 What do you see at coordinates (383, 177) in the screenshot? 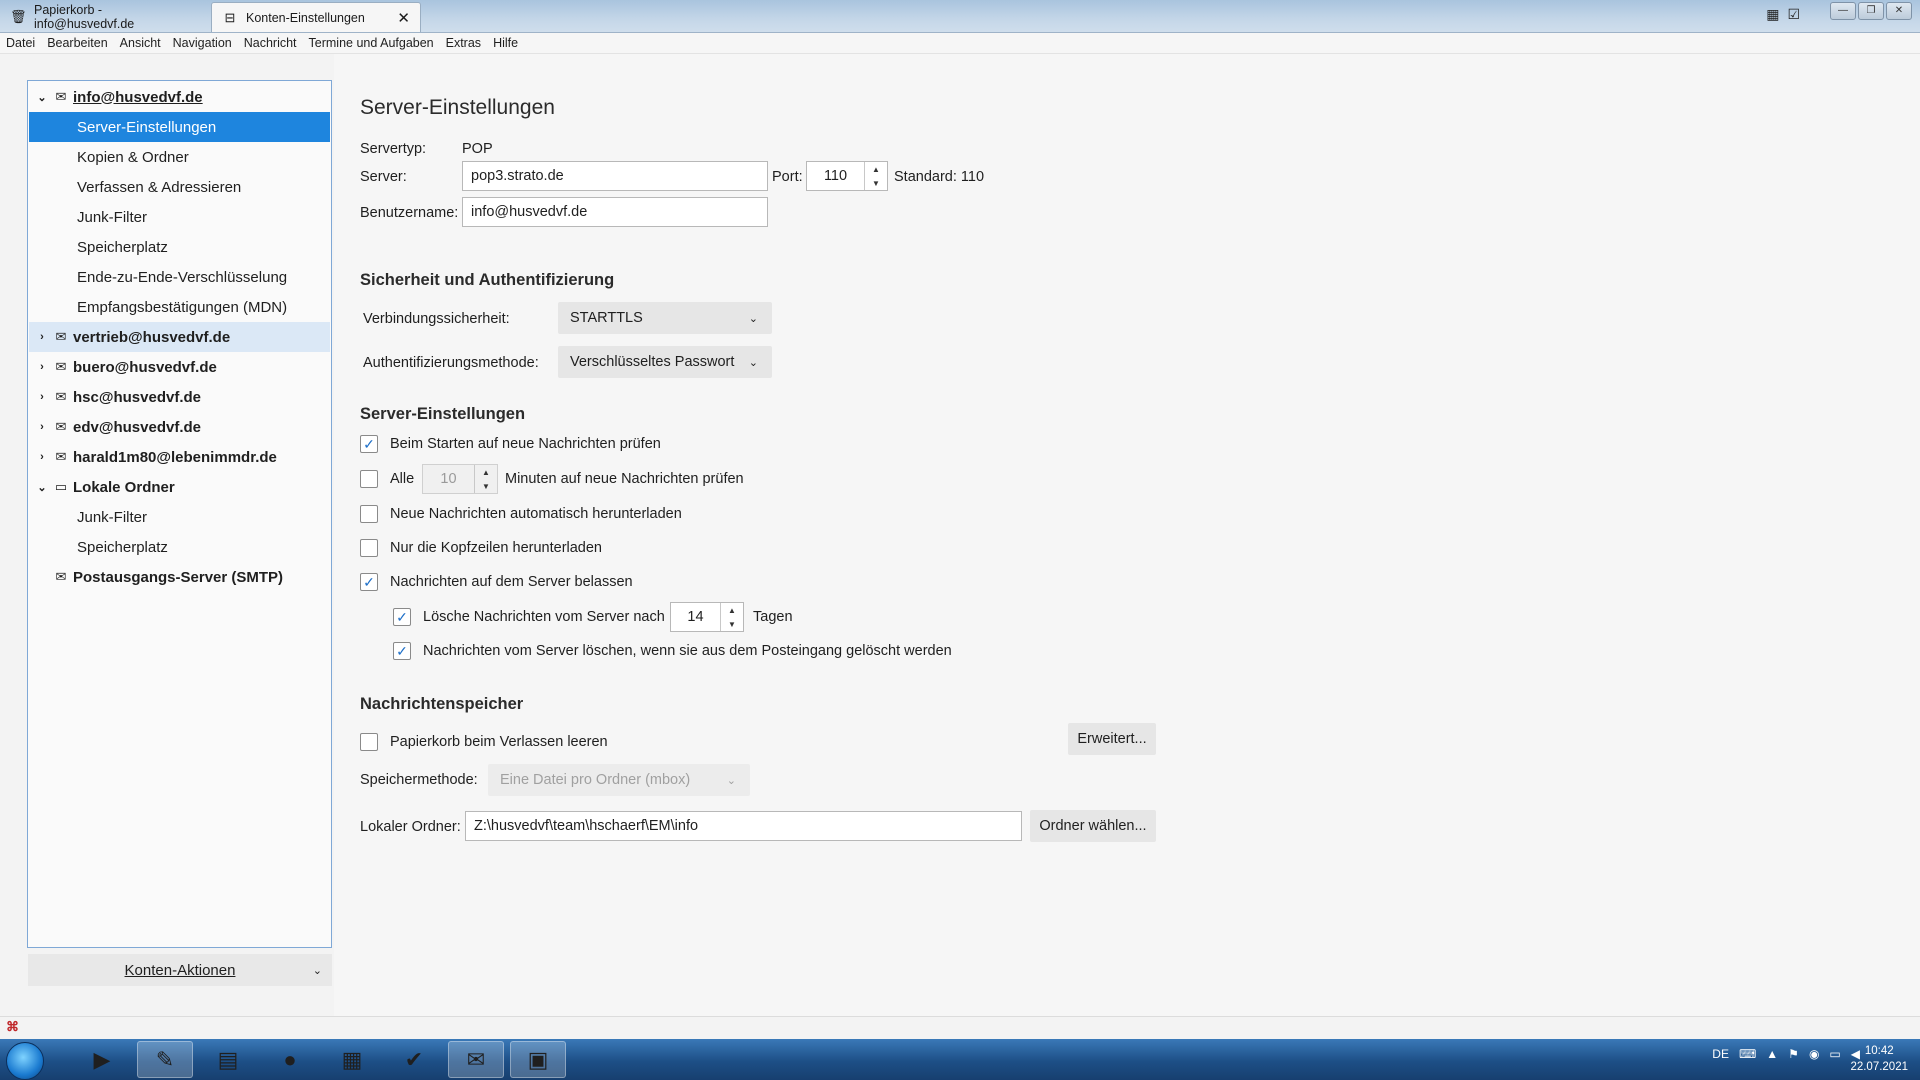
I see `server-label: Server:` at bounding box center [383, 177].